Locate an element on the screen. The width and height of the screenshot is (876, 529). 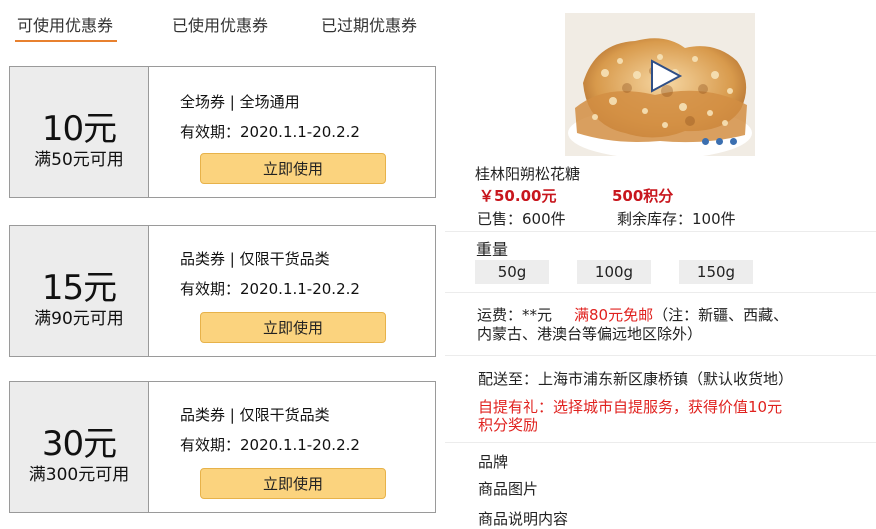
pickup-promotion-continued: 积分奖励 is located at coordinates (508, 425).